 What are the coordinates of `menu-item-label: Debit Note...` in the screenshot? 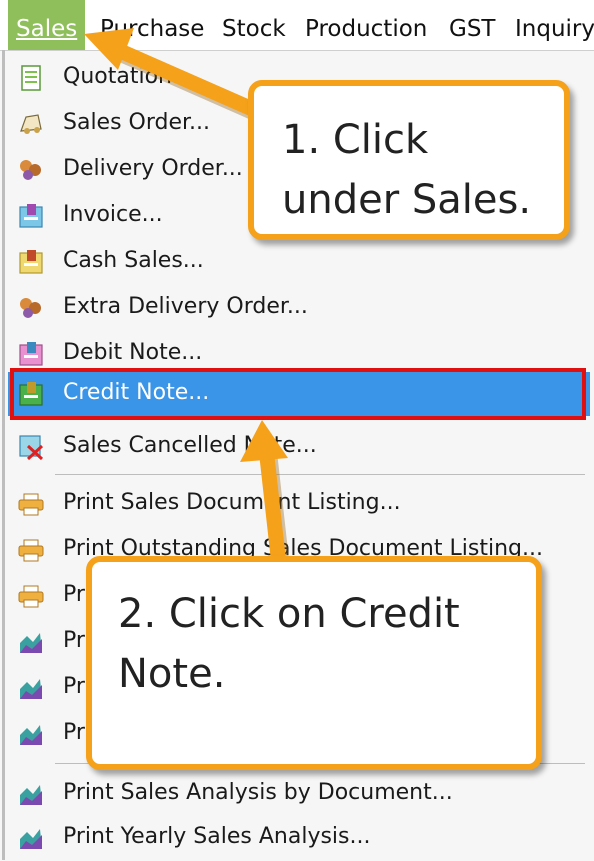 It's located at (133, 352).